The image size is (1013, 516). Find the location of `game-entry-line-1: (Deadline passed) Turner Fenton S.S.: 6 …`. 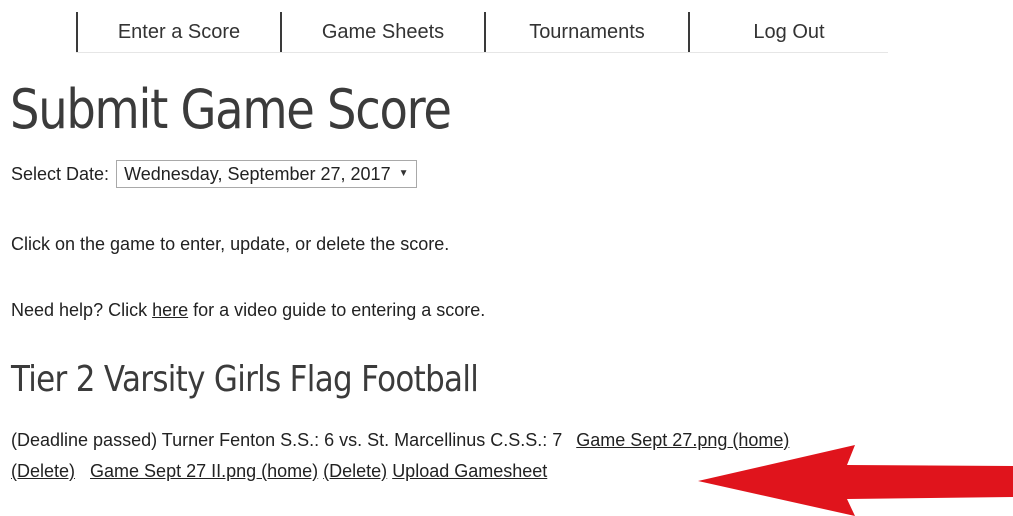

game-entry-line-1: (Deadline passed) Turner Fenton S.S.: 6 … is located at coordinates (400, 440).